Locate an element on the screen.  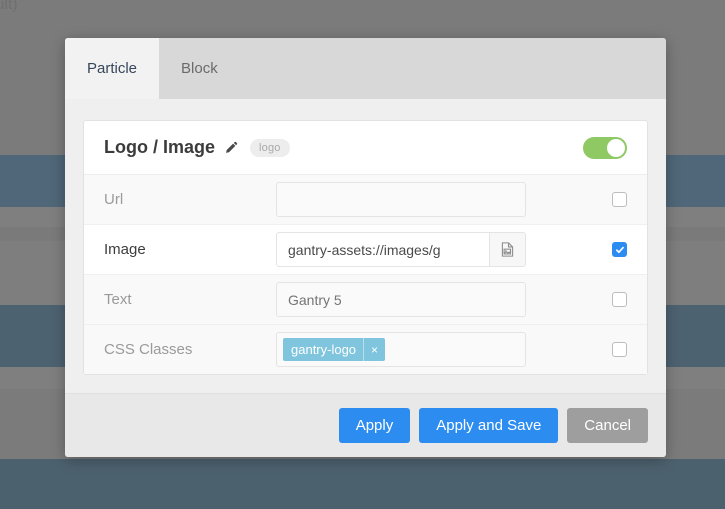
field-override-css-classes is located at coordinates (619, 349).